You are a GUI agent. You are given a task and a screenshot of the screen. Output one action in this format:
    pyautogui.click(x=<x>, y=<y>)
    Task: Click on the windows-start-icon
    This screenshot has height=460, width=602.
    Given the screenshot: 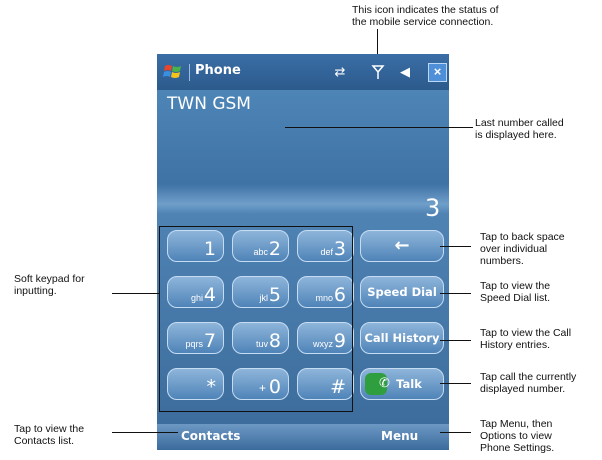 What is the action you would take?
    pyautogui.click(x=173, y=72)
    